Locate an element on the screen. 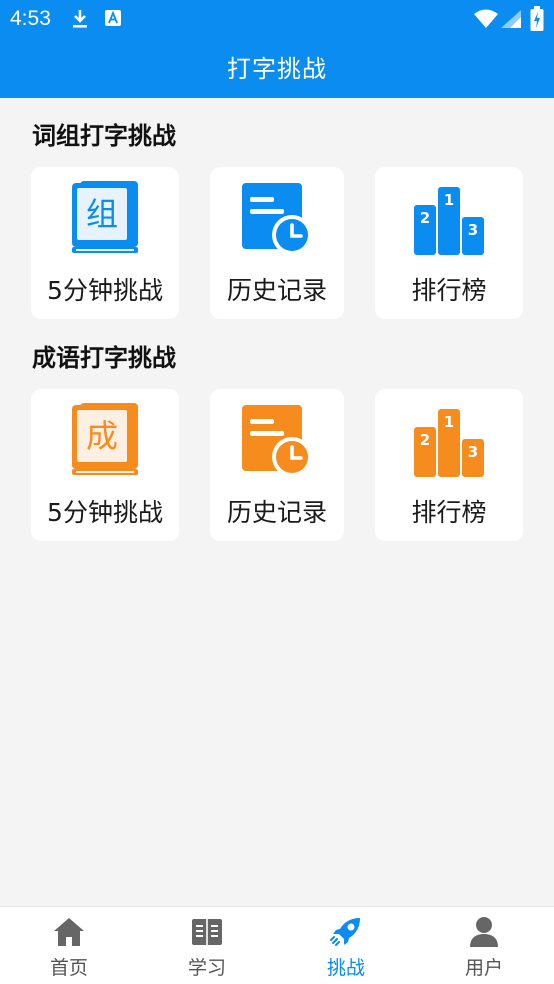 This screenshot has height=984, width=554. idiom-history-card: 历史记录 is located at coordinates (277, 465).